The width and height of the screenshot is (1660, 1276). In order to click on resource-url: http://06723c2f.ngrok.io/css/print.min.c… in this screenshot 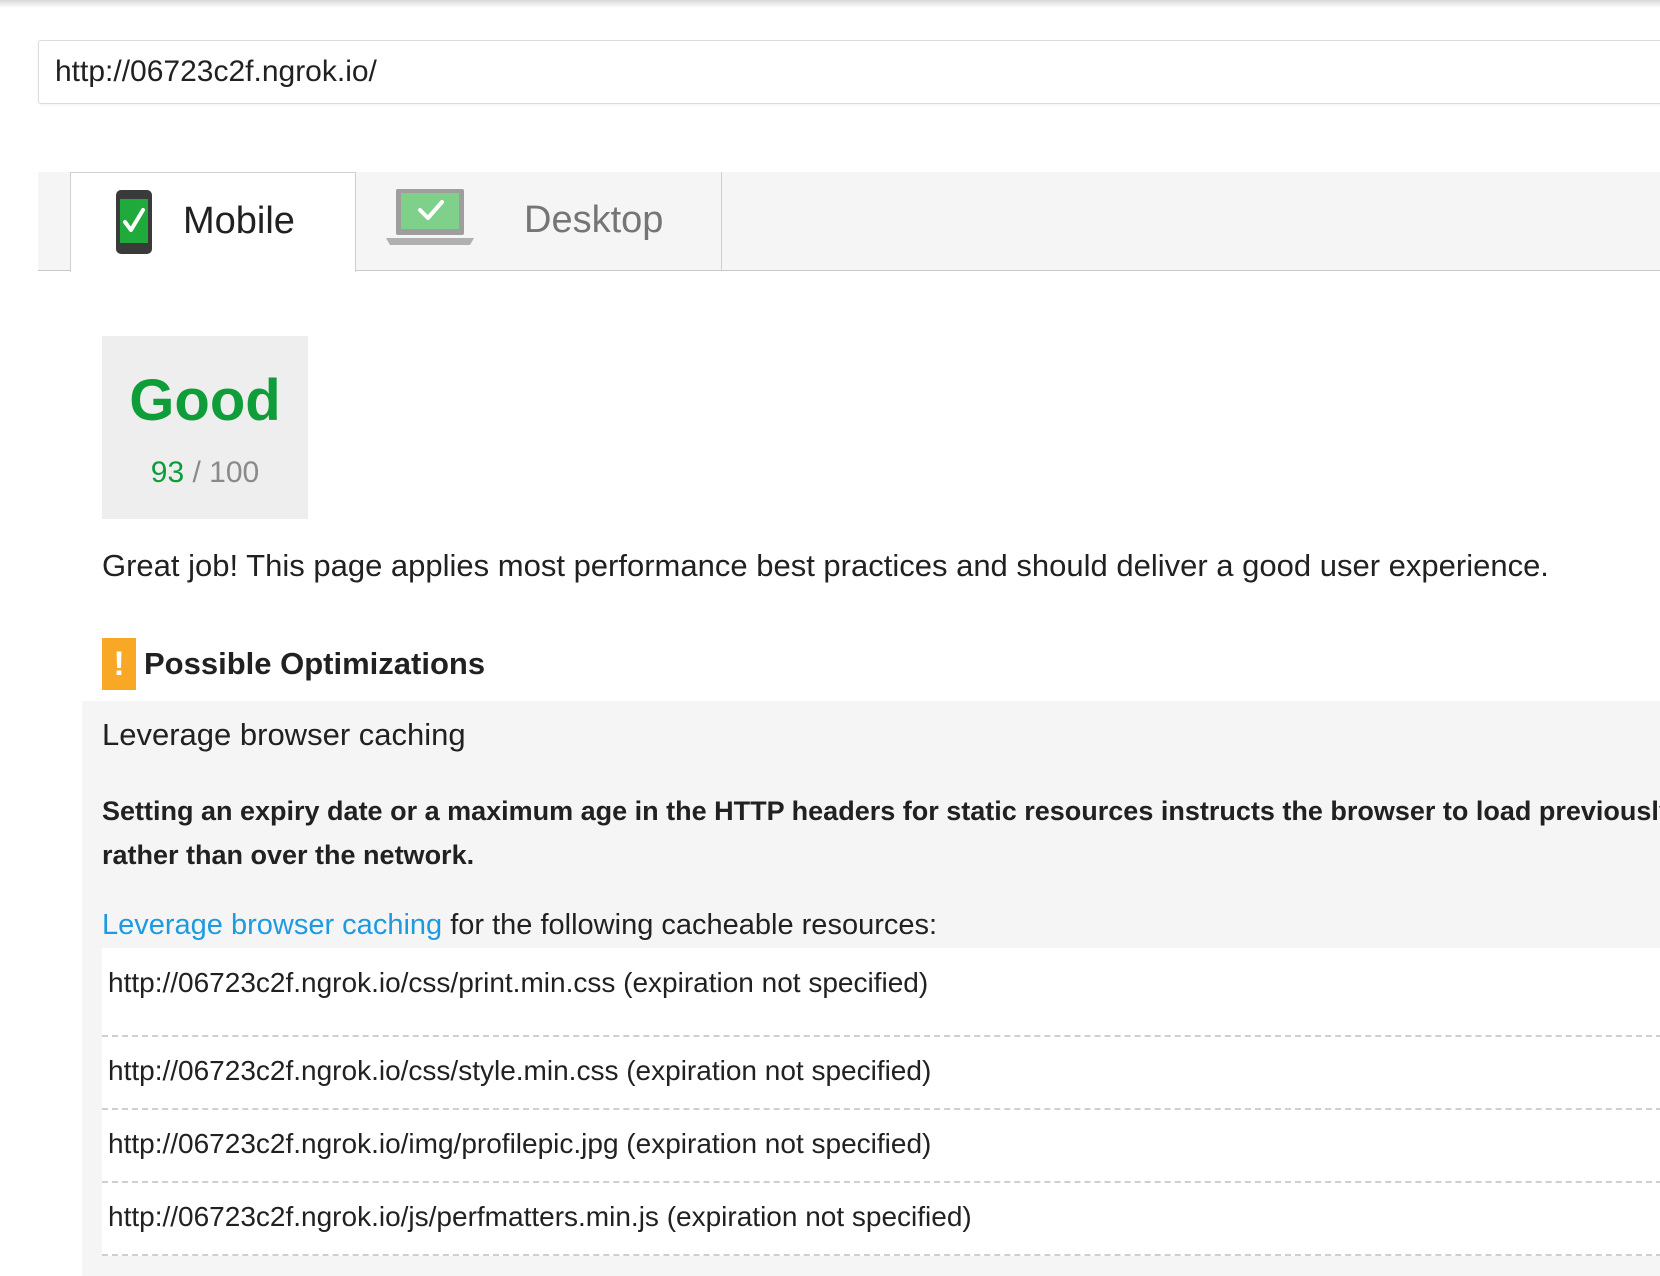, I will do `click(518, 982)`.